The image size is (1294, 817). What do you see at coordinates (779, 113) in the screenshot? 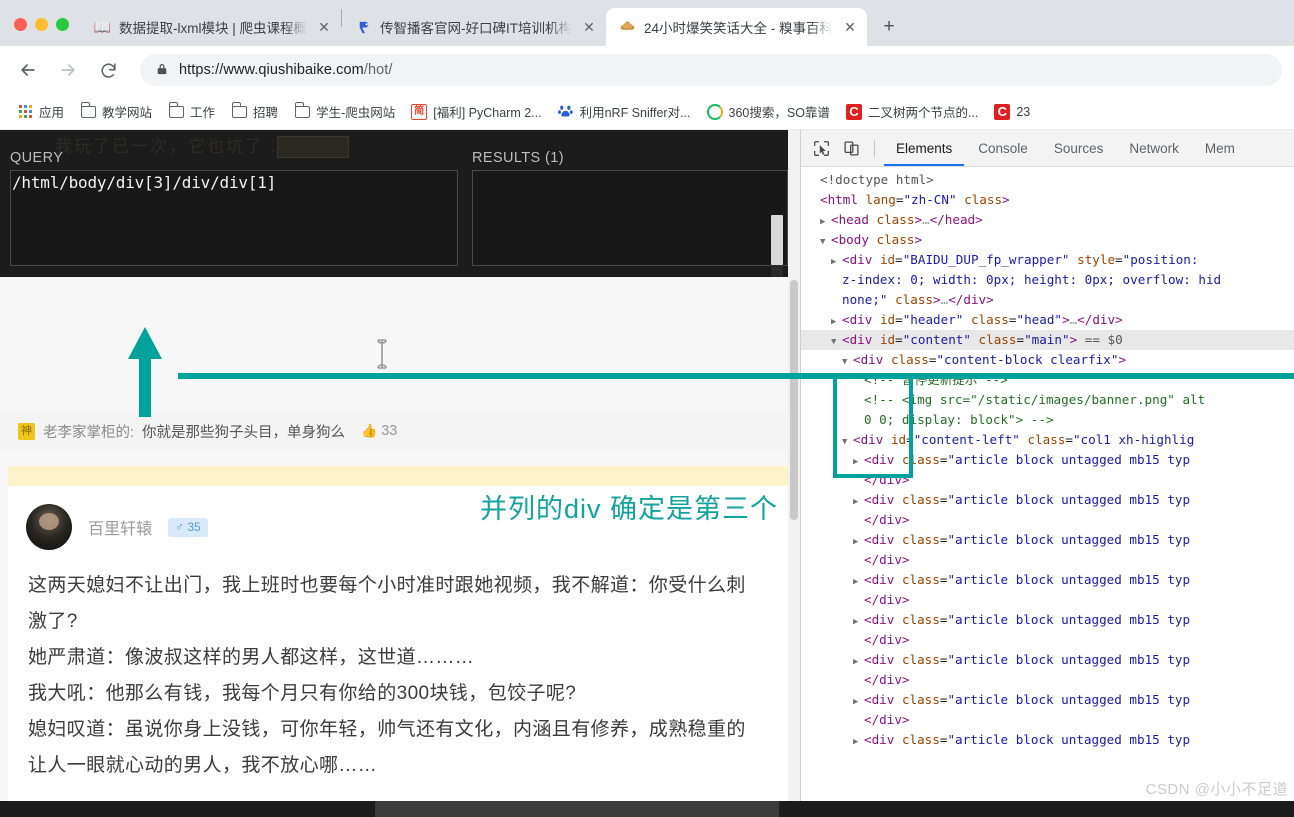
I see `bookmark-label: 360搜索，SO靠谱` at bounding box center [779, 113].